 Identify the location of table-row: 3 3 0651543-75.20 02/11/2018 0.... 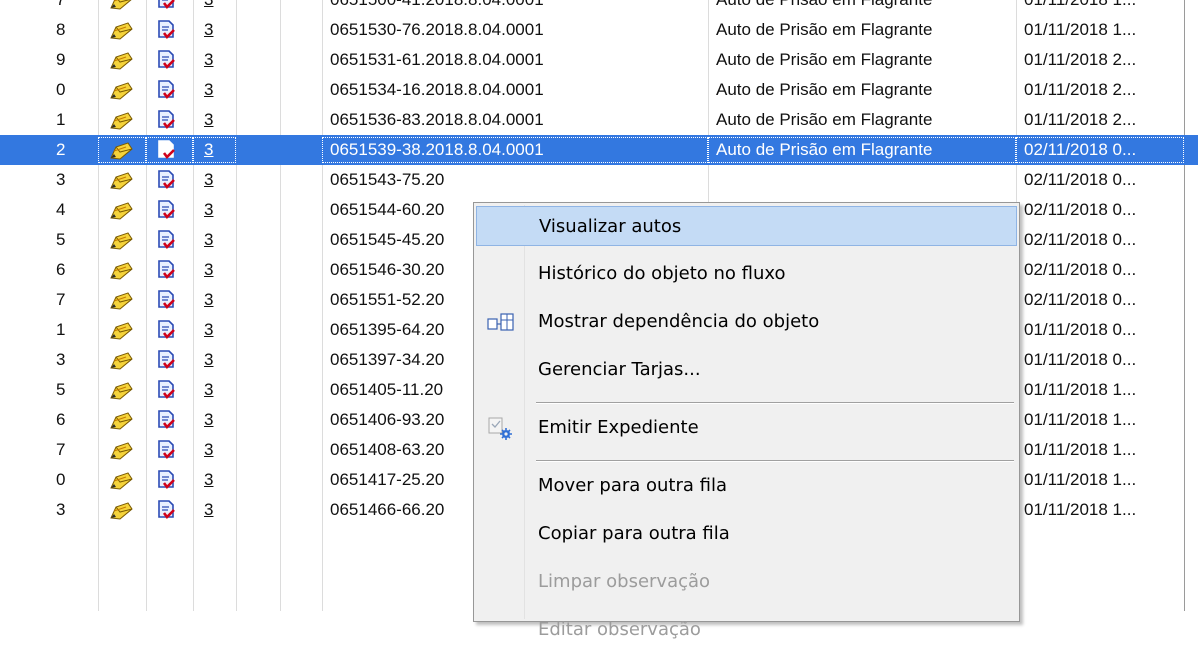
(599, 180).